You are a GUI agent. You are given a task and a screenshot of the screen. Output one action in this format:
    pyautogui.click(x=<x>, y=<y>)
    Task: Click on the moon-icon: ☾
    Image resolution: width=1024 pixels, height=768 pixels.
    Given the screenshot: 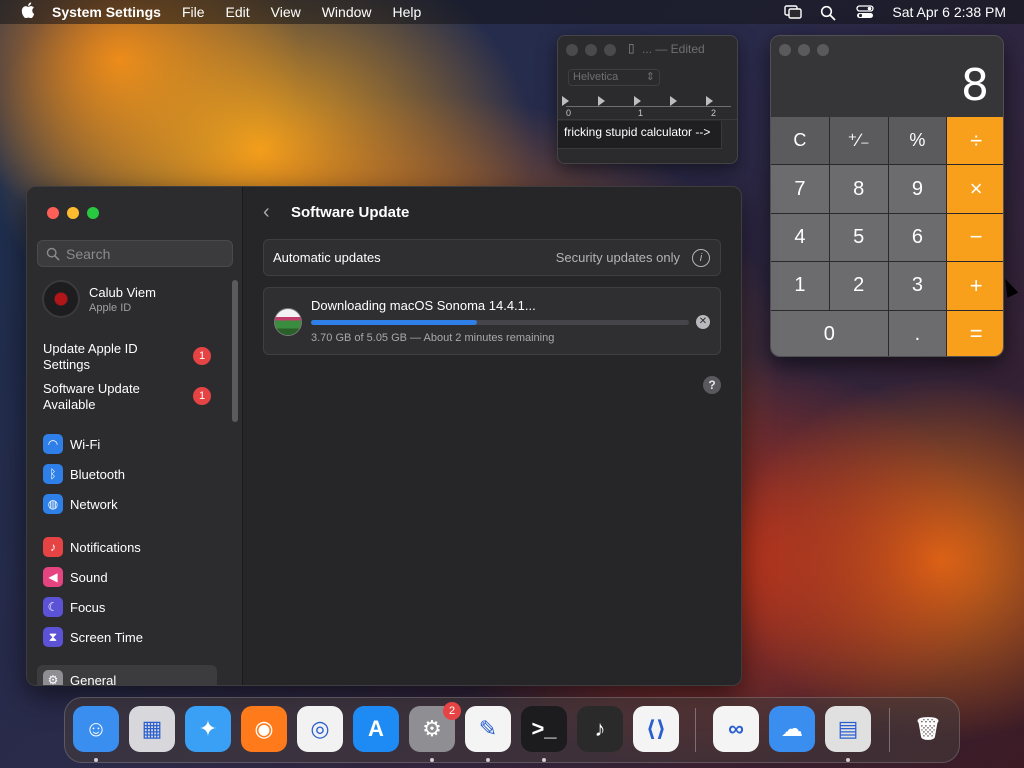 What is the action you would take?
    pyautogui.click(x=53, y=607)
    